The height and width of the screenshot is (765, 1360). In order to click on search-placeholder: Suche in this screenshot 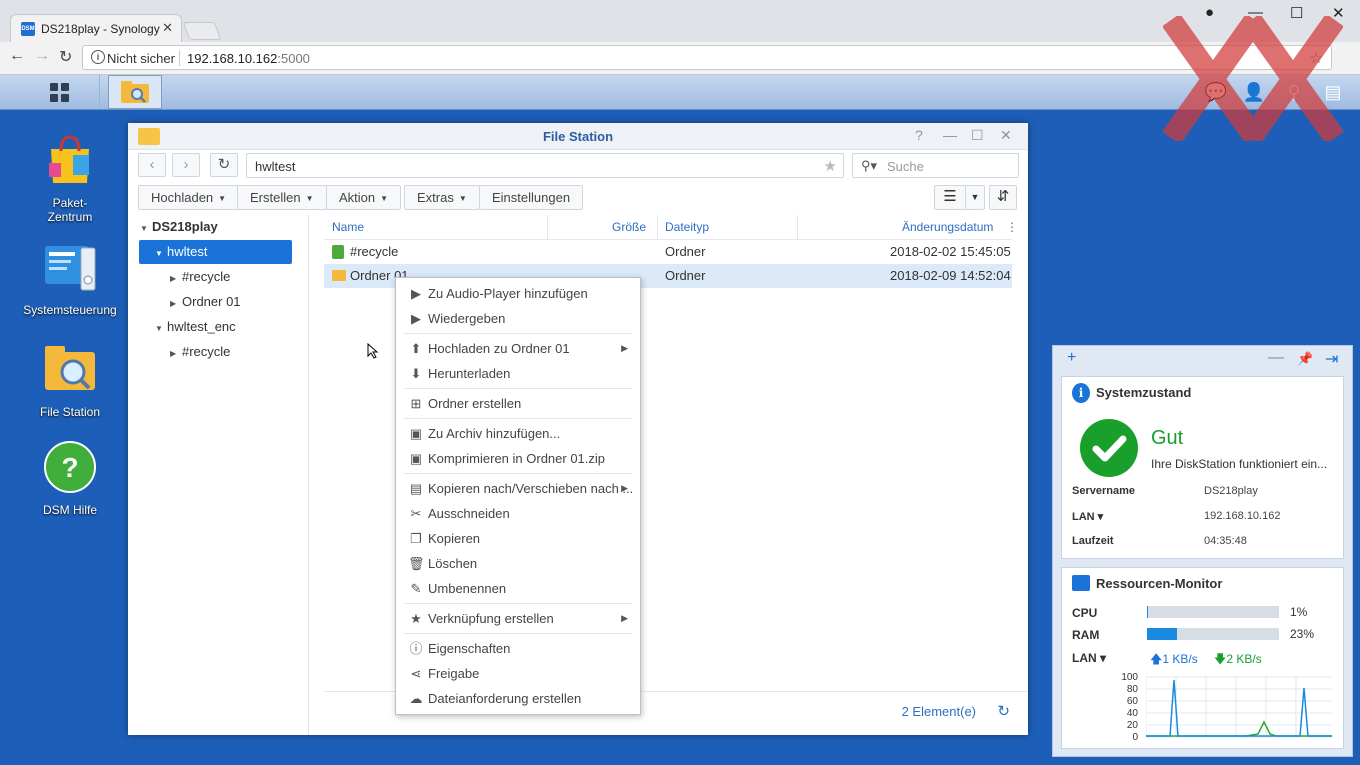, I will do `click(905, 166)`.